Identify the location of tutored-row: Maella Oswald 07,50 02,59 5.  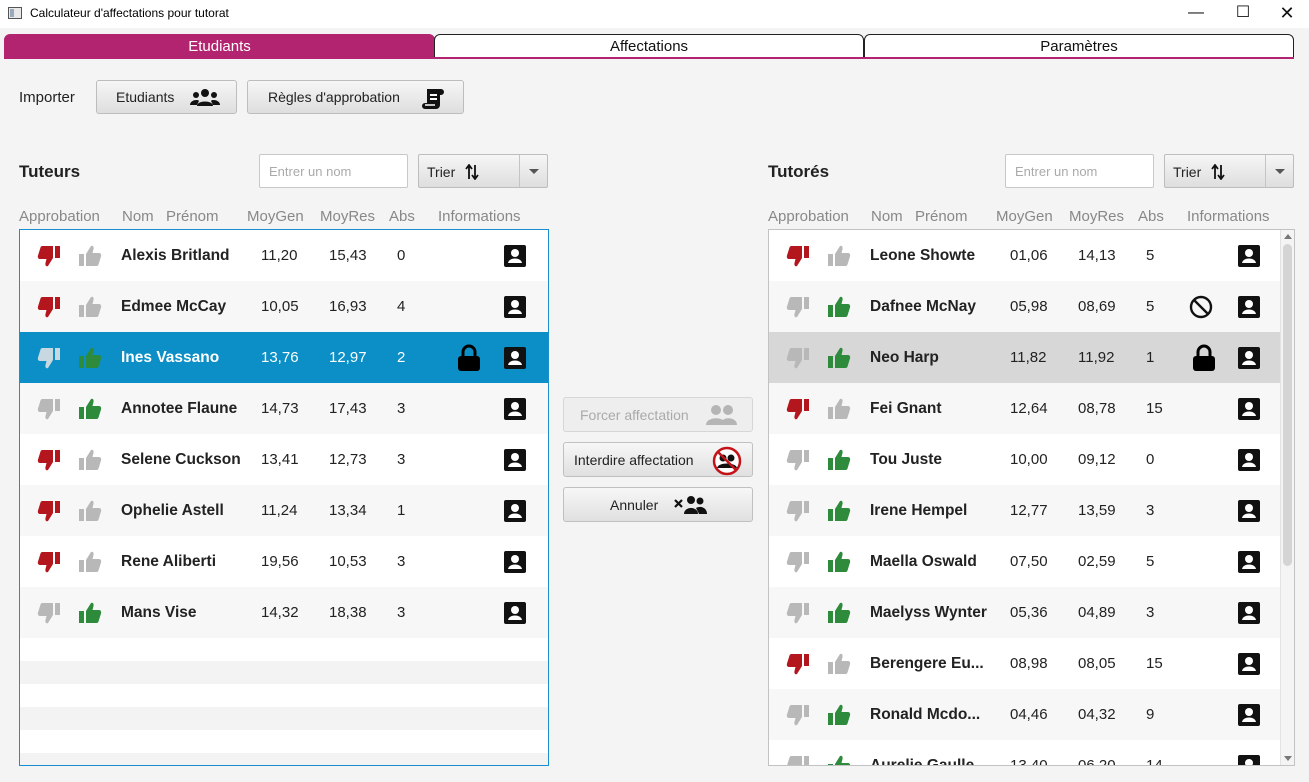
(1031, 561).